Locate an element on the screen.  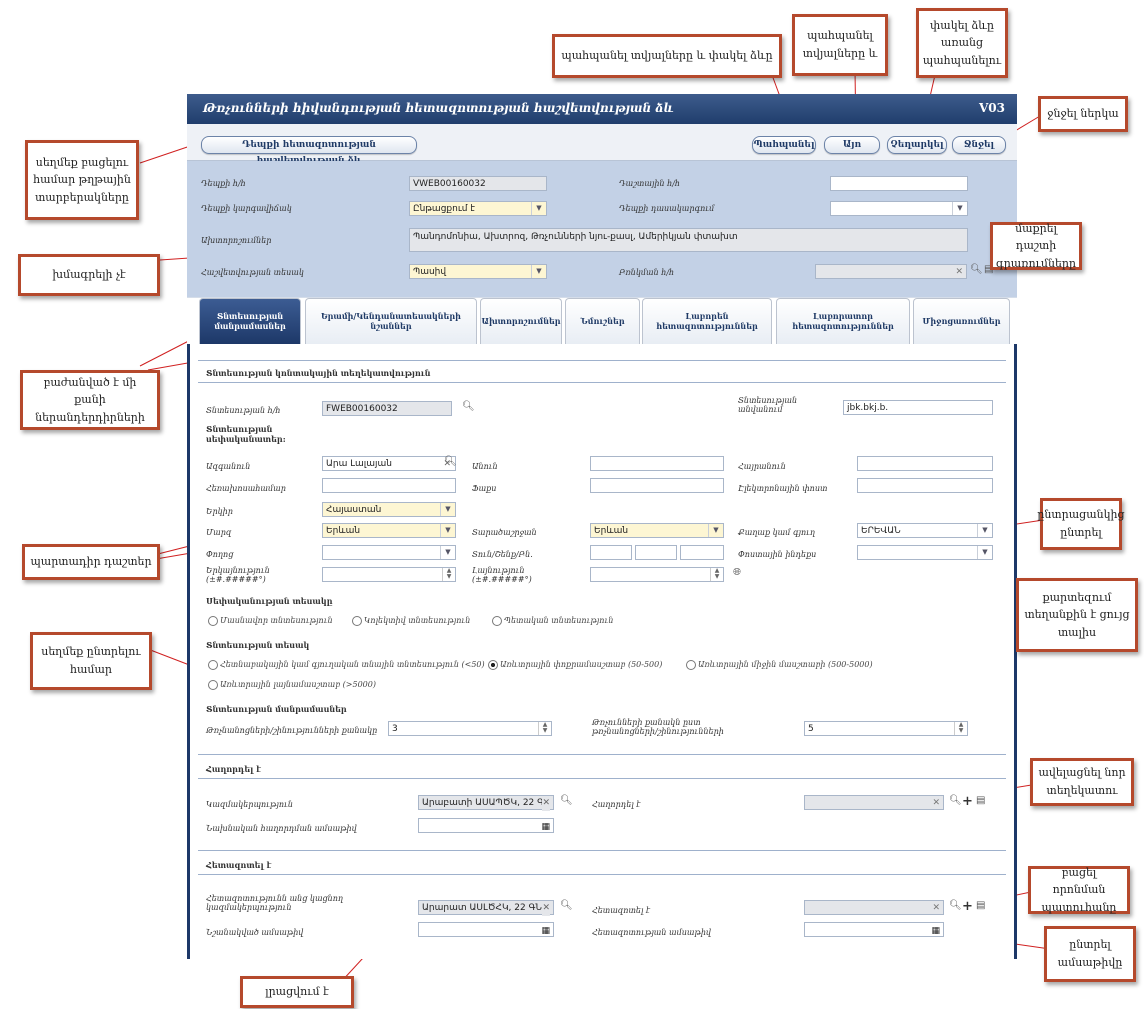
farm-id-label: Տնտեսության հ/հ is located at coordinates (243, 410).